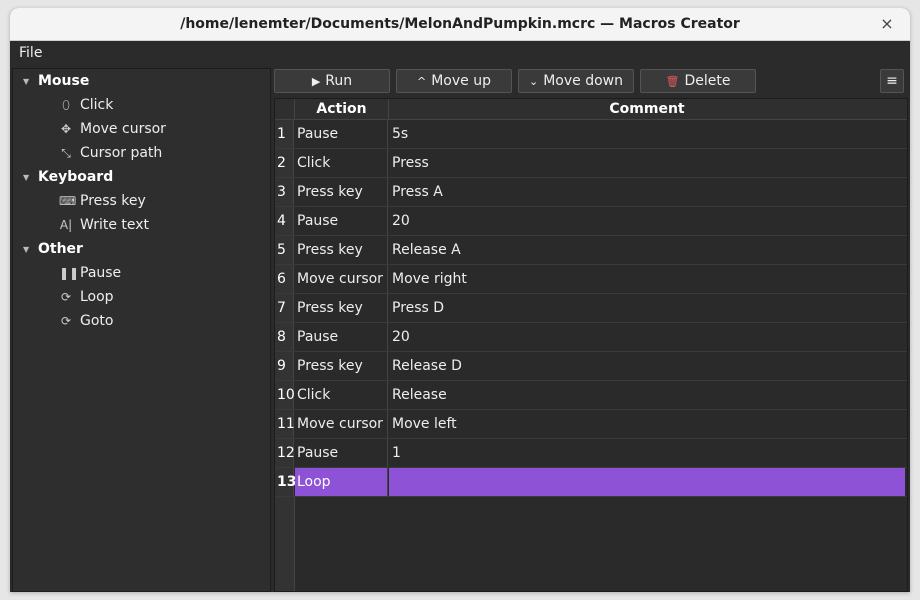 This screenshot has height=600, width=920. I want to click on cell-action: Loop, so click(341, 482).